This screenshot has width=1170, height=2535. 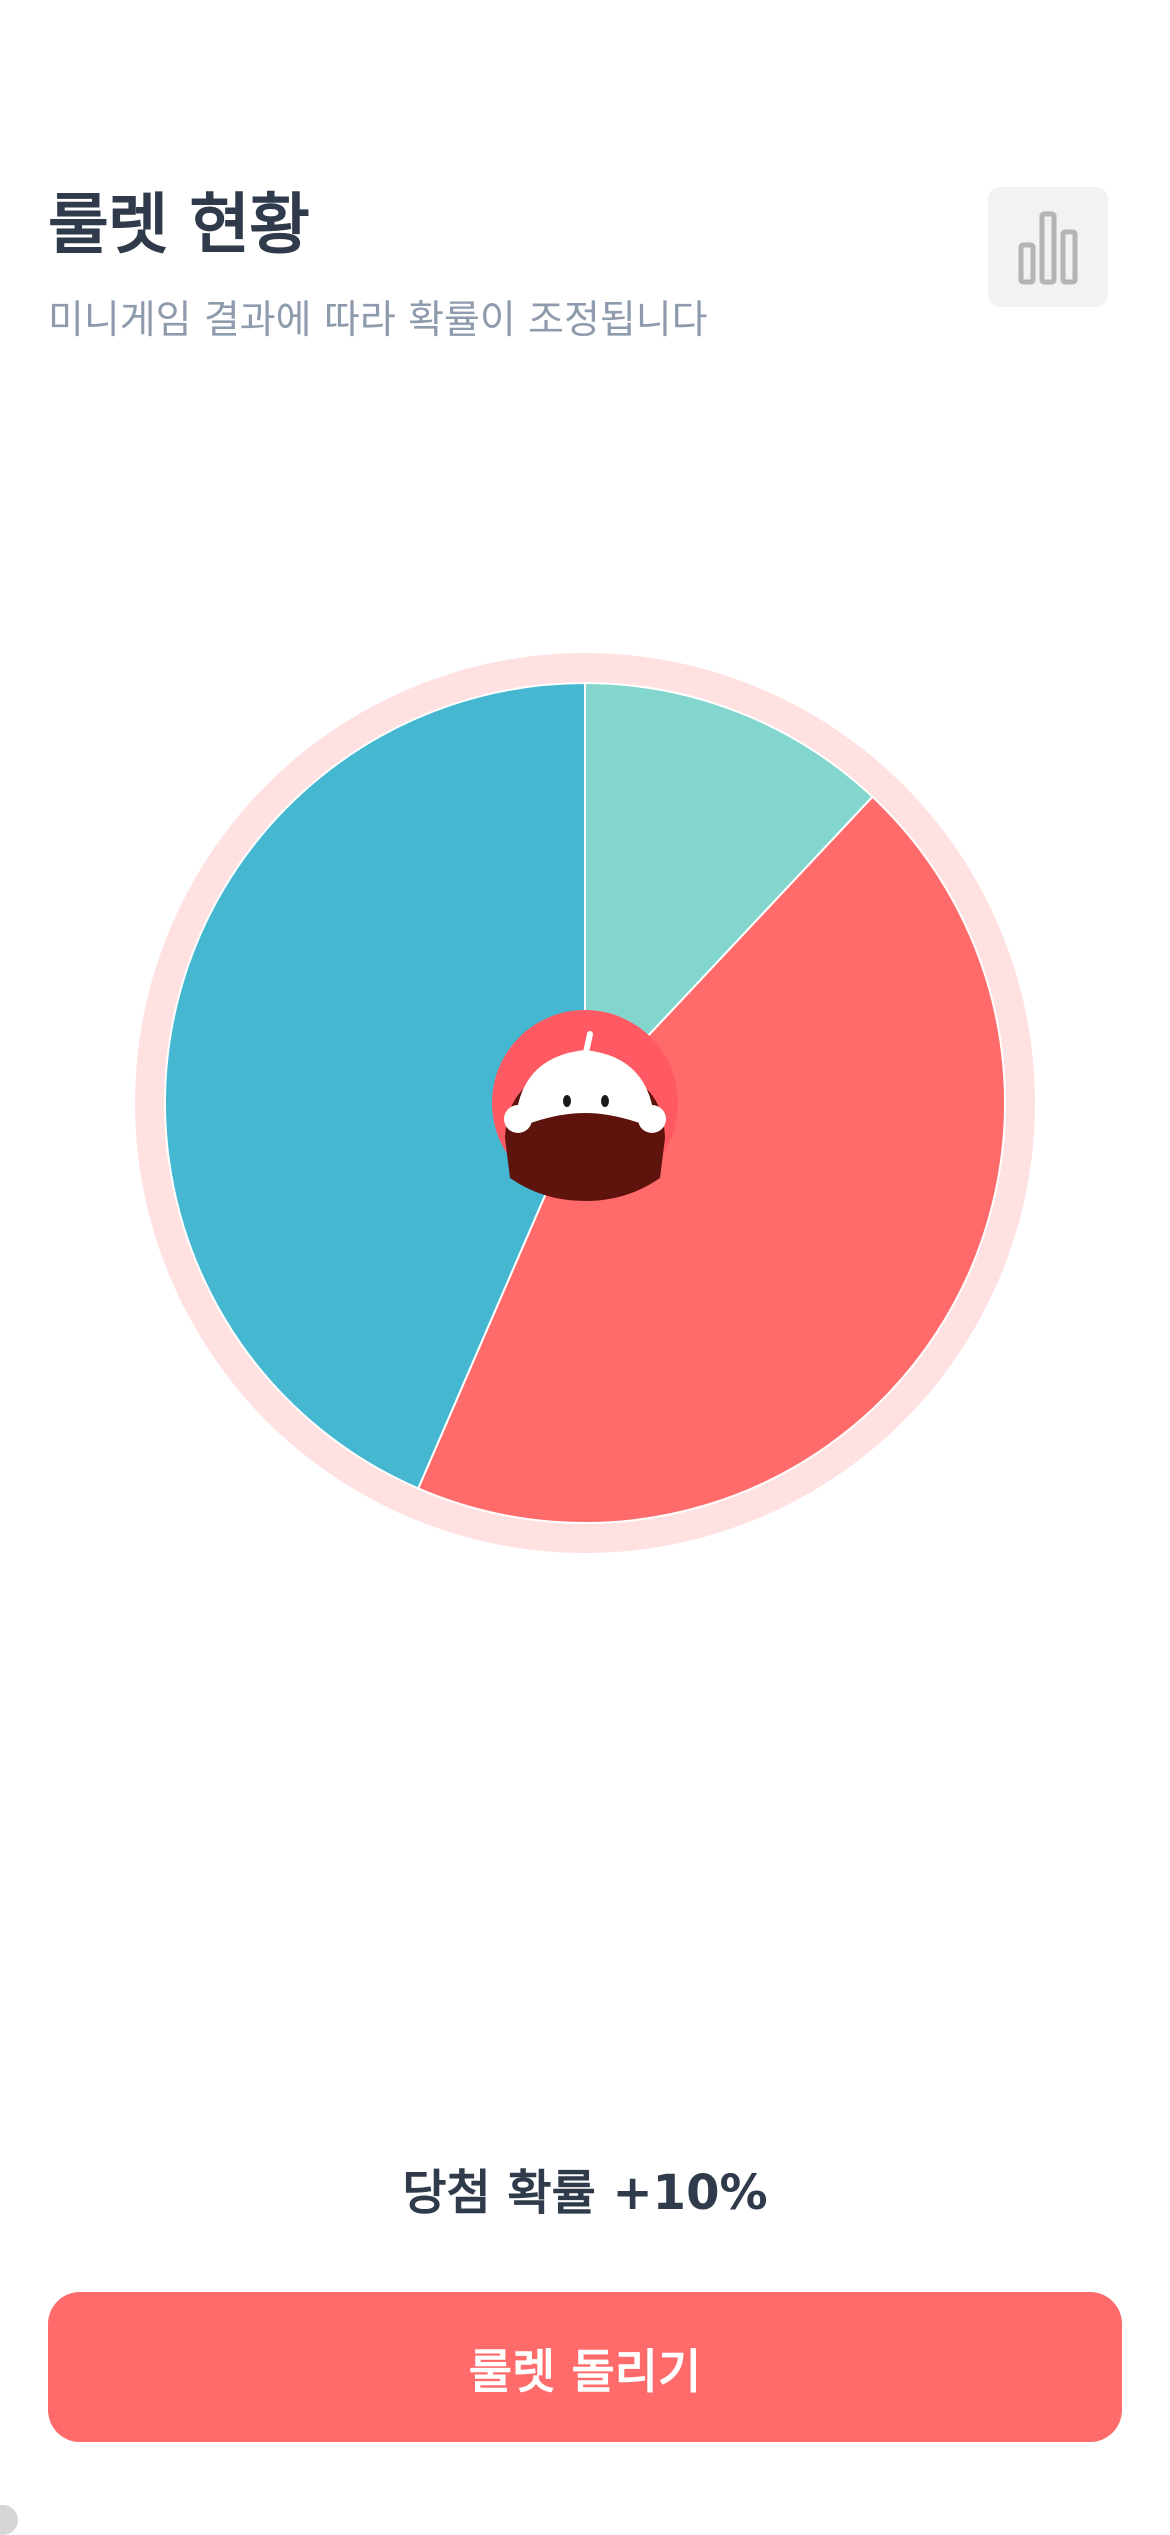 What do you see at coordinates (9, 2520) in the screenshot?
I see `corner-indicator` at bounding box center [9, 2520].